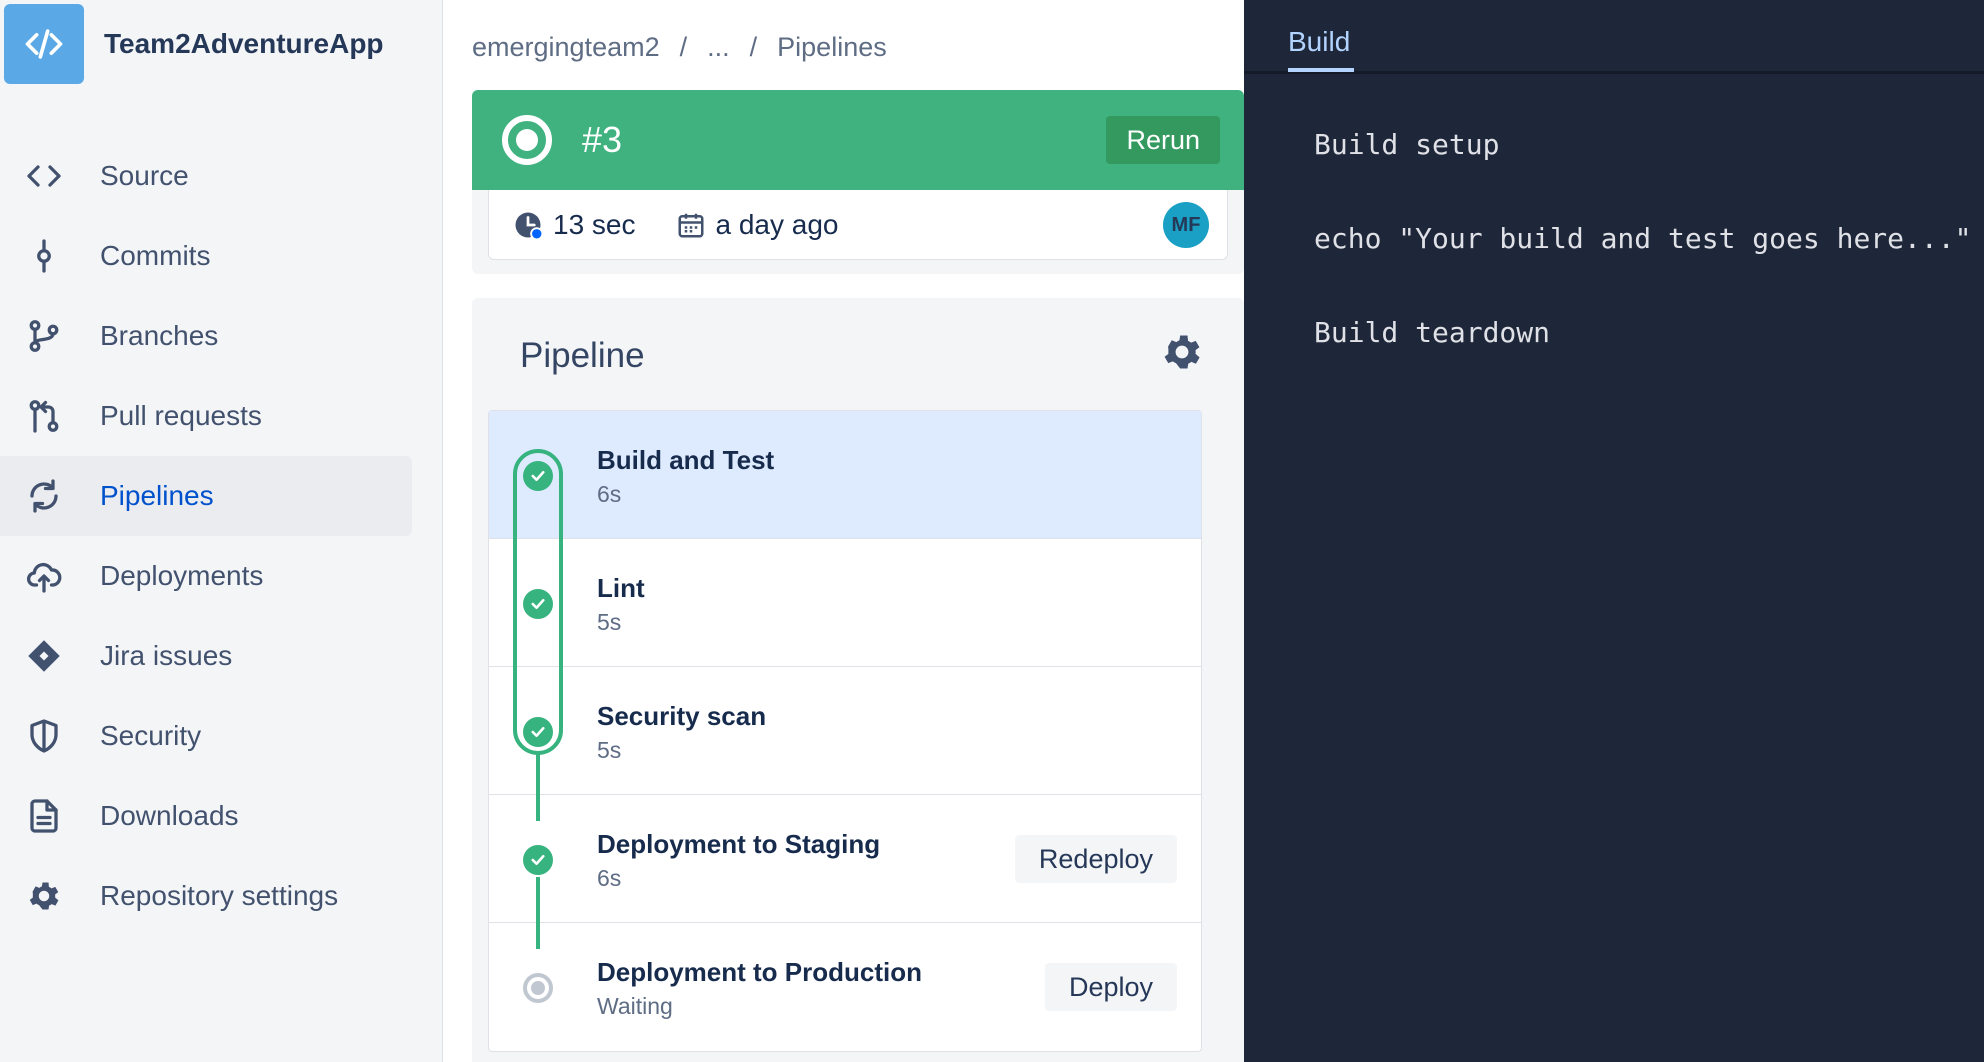  I want to click on jira-icon, so click(44, 656).